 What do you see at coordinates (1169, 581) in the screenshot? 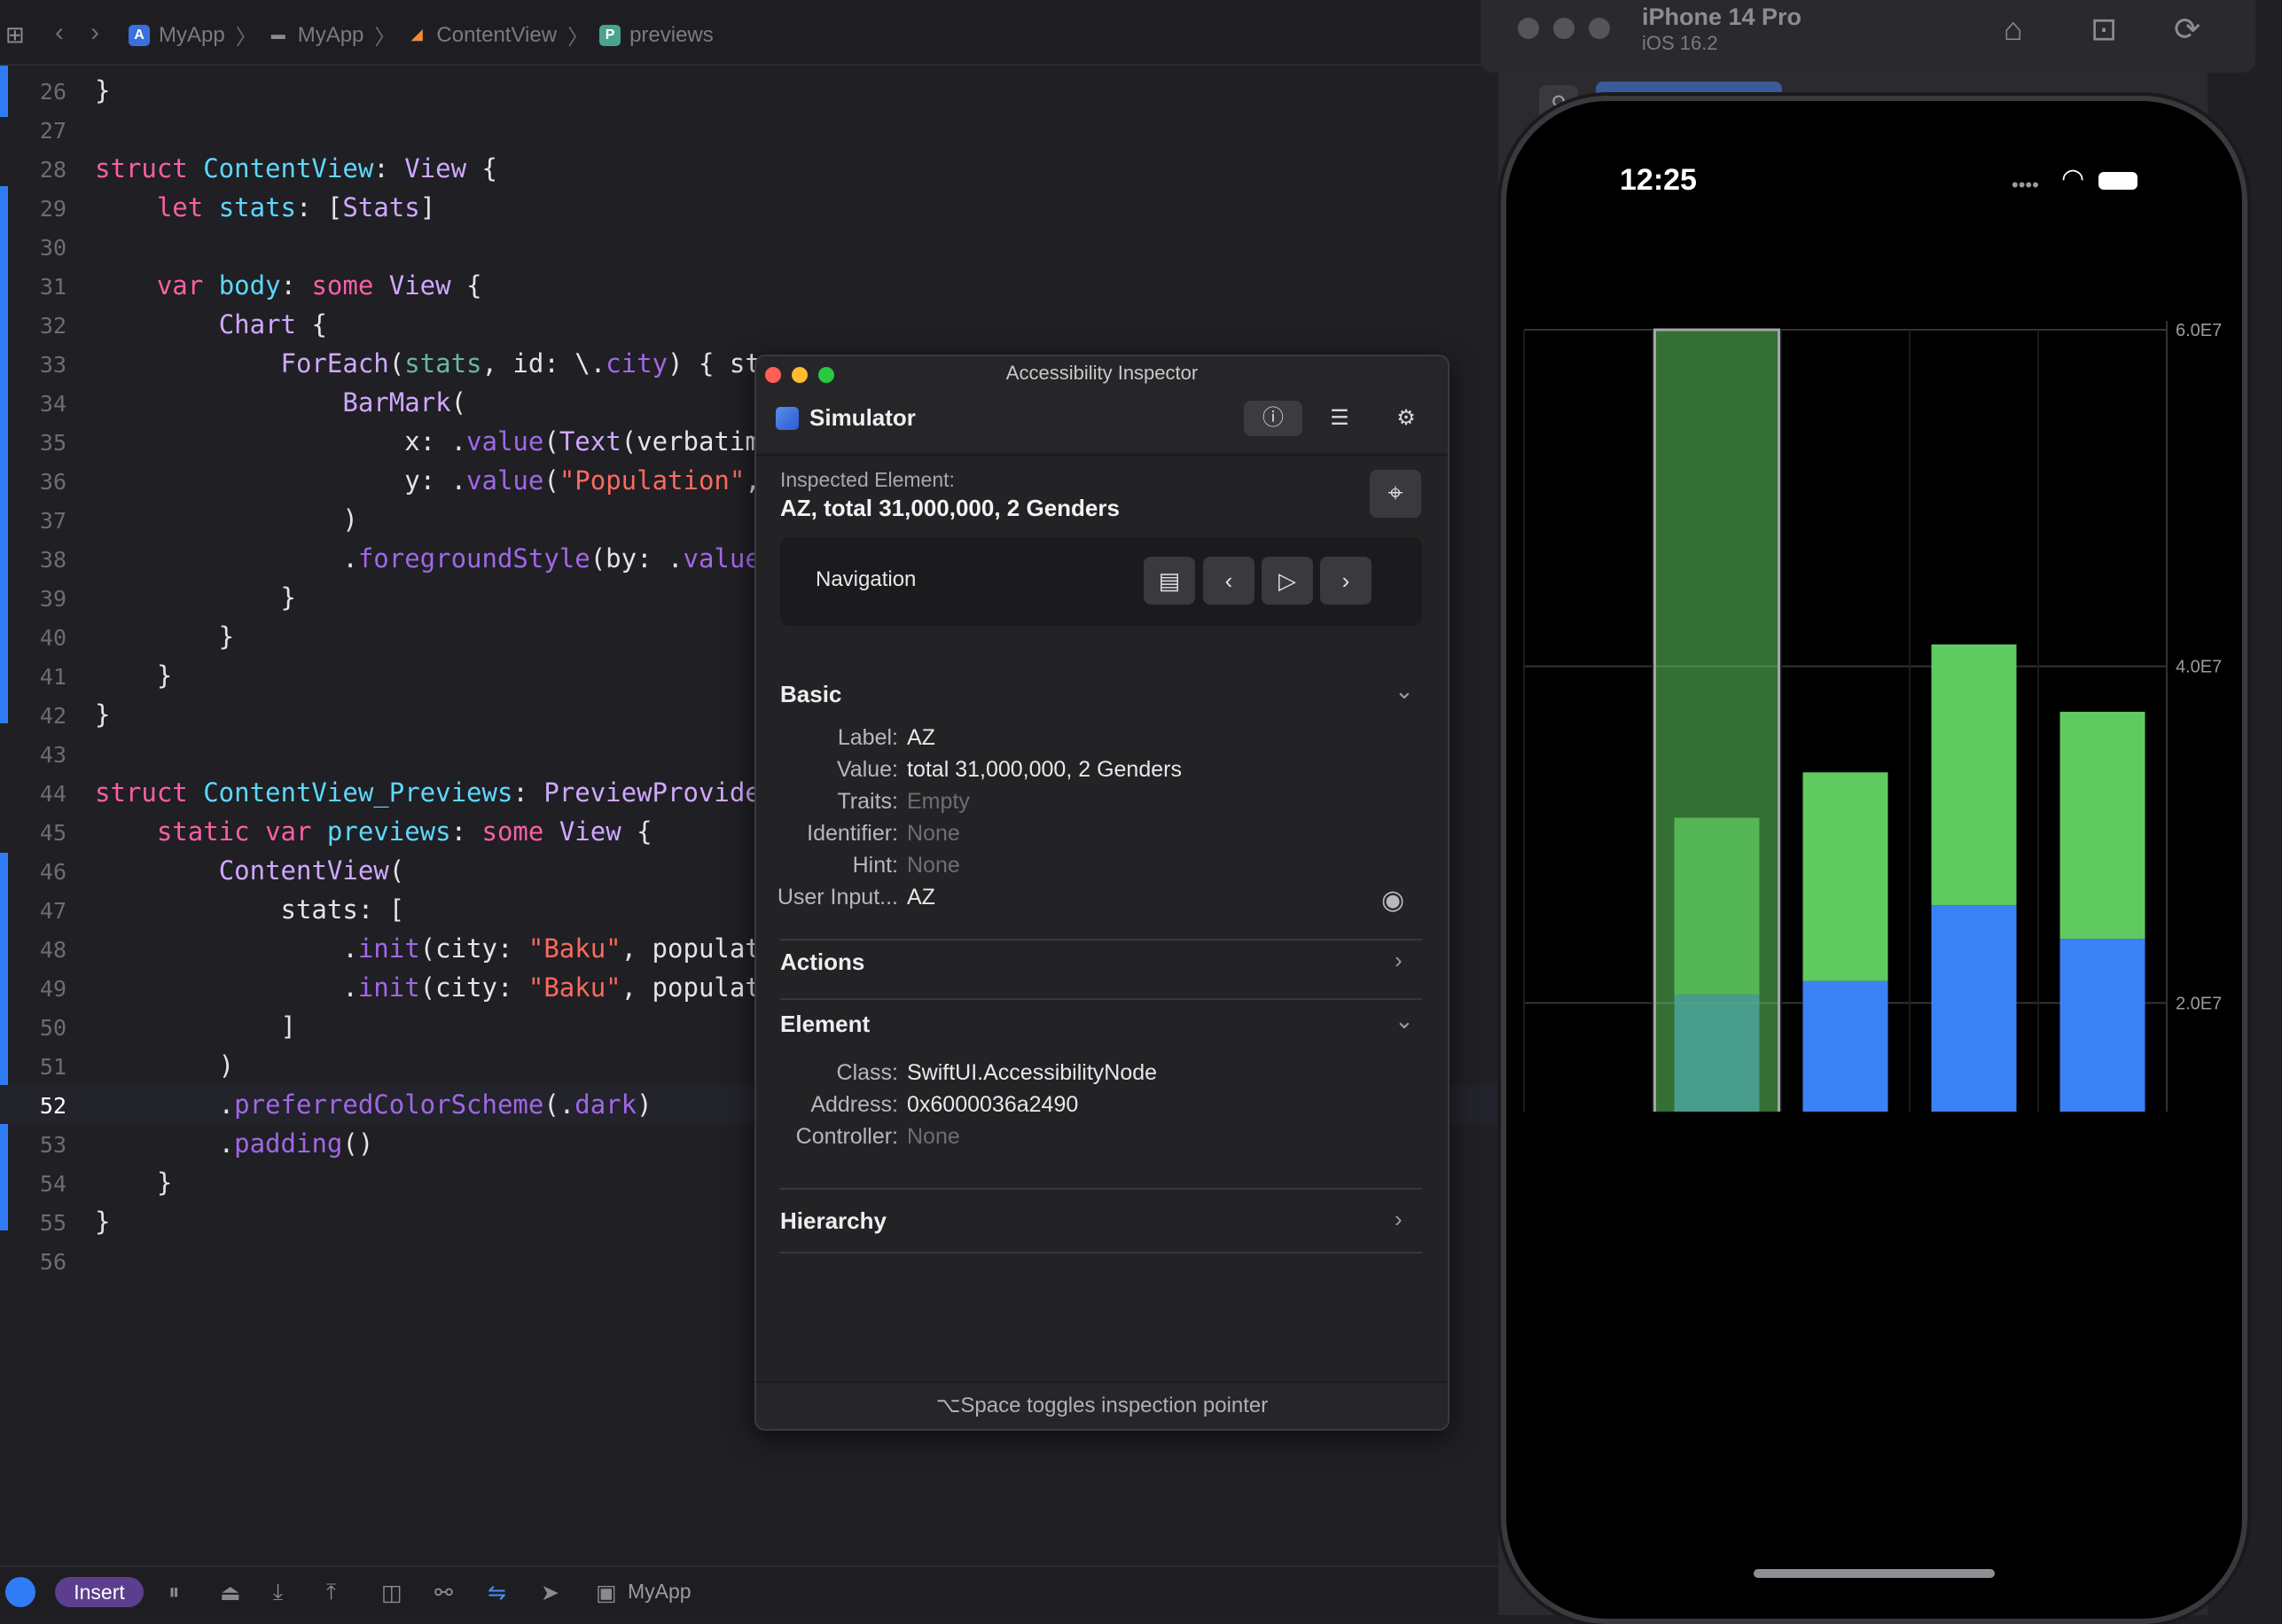
I see `speech-bubble-icon: ▤` at bounding box center [1169, 581].